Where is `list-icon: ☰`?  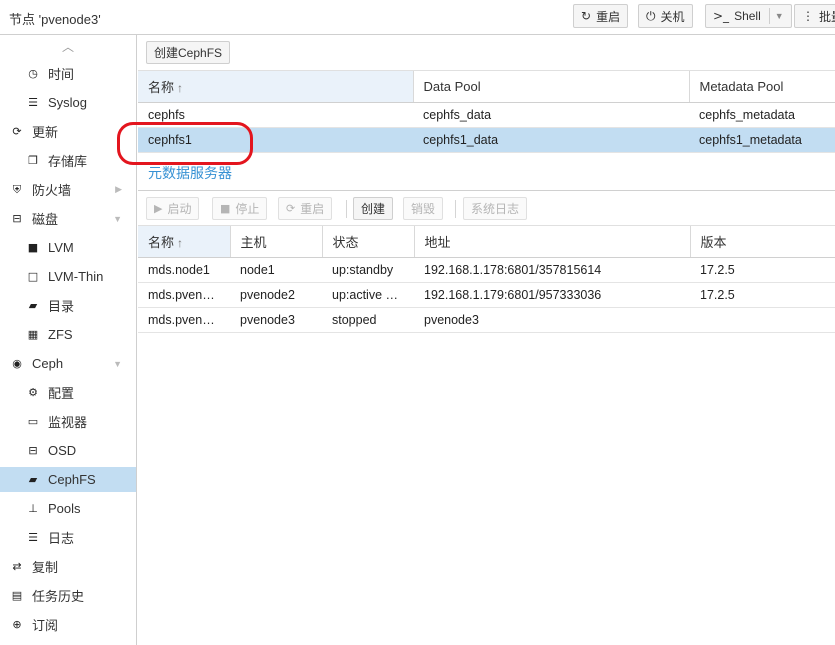 list-icon: ☰ is located at coordinates (33, 537).